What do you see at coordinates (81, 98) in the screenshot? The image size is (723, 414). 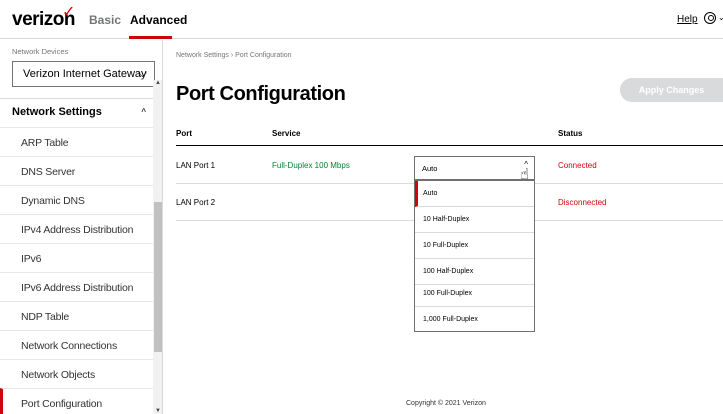 I see `divider` at bounding box center [81, 98].